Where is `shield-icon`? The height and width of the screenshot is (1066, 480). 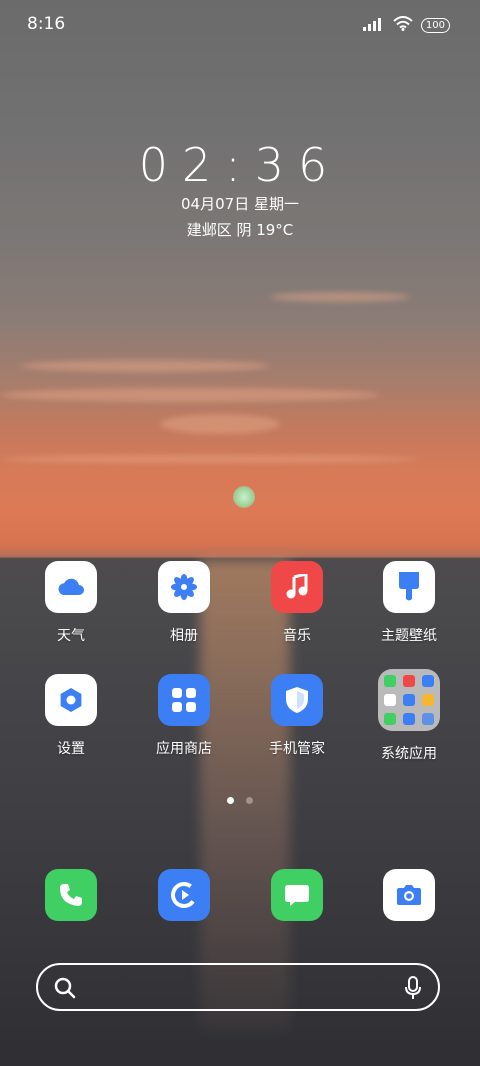
shield-icon is located at coordinates (297, 700).